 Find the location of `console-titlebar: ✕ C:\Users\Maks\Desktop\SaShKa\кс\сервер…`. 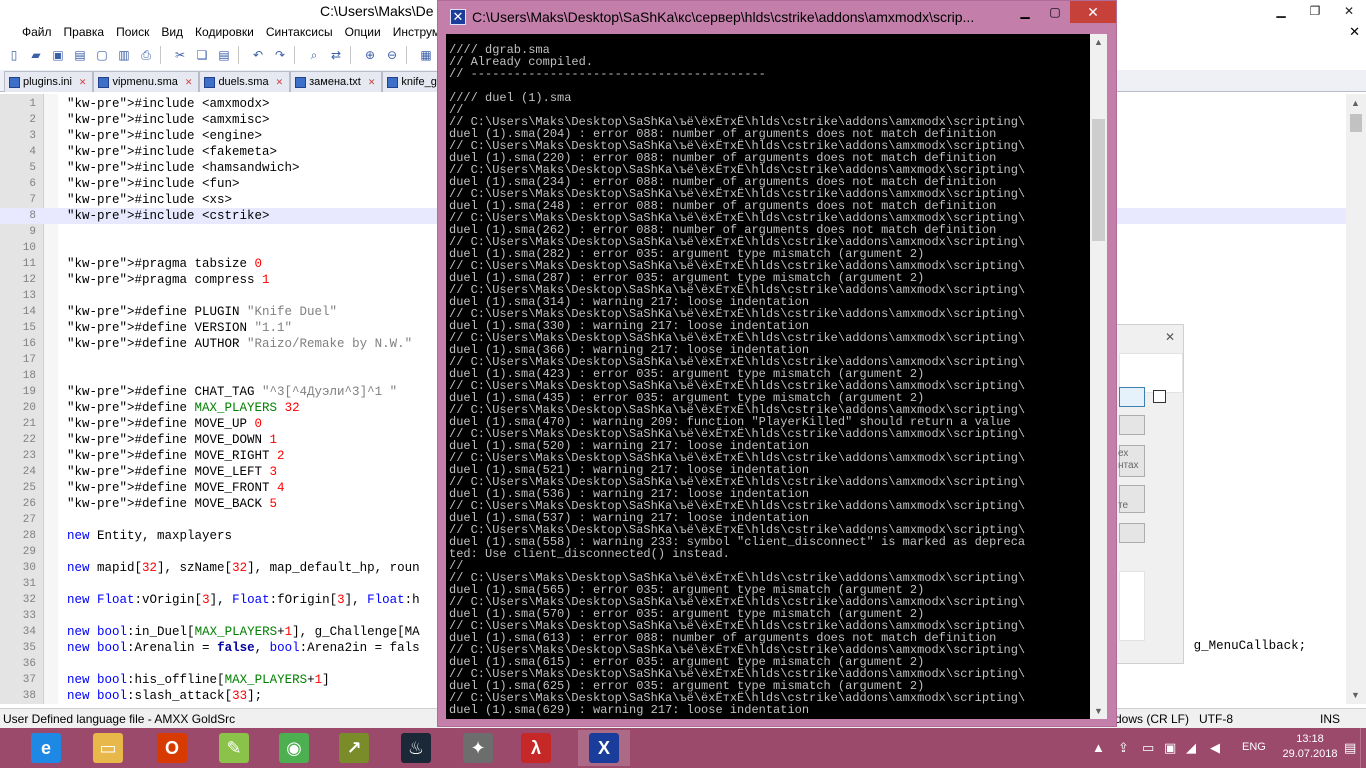

console-titlebar: ✕ C:\Users\Maks\Desktop\SaShKa\кс\сервер… is located at coordinates (777, 17).